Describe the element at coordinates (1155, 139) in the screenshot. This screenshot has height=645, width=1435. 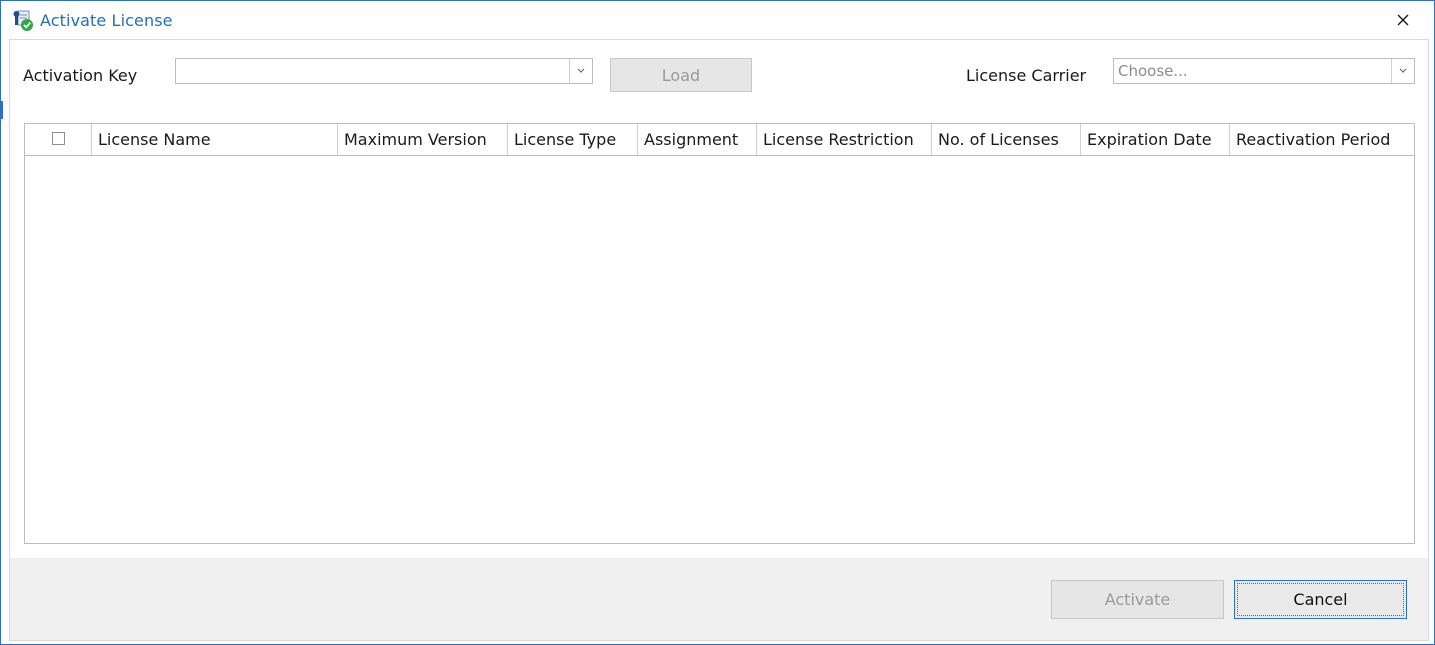
I see `column-header-expiration-date: Expiration Date` at that location.